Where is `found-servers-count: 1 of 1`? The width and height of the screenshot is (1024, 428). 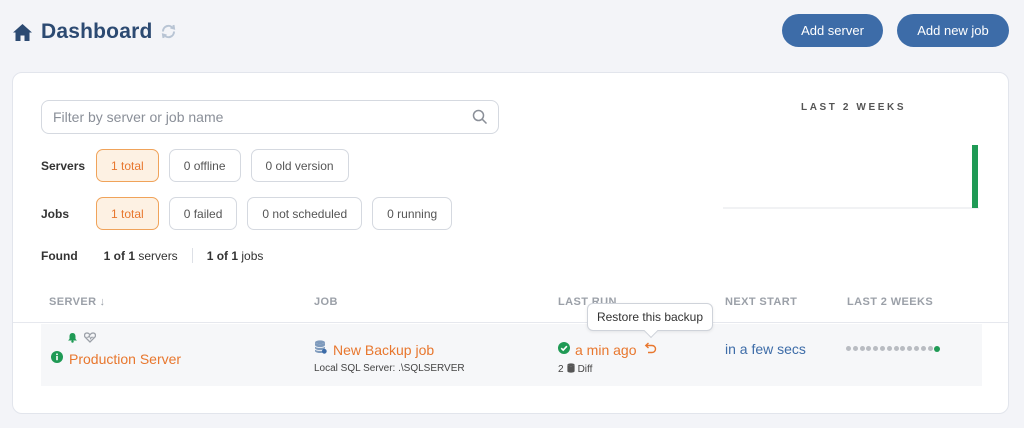 found-servers-count: 1 of 1 is located at coordinates (119, 255).